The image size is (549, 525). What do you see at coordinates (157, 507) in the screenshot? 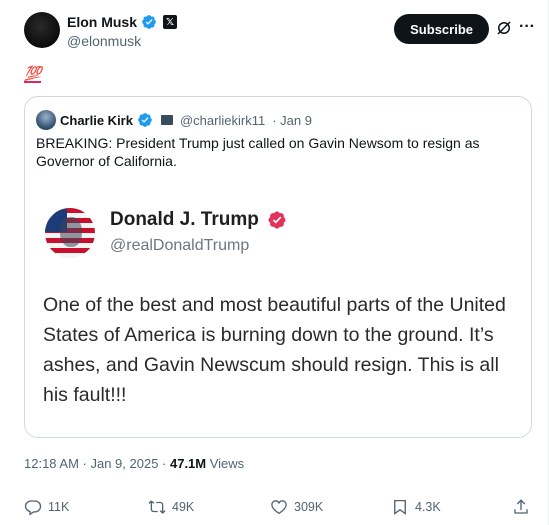
I see `repost-icon` at bounding box center [157, 507].